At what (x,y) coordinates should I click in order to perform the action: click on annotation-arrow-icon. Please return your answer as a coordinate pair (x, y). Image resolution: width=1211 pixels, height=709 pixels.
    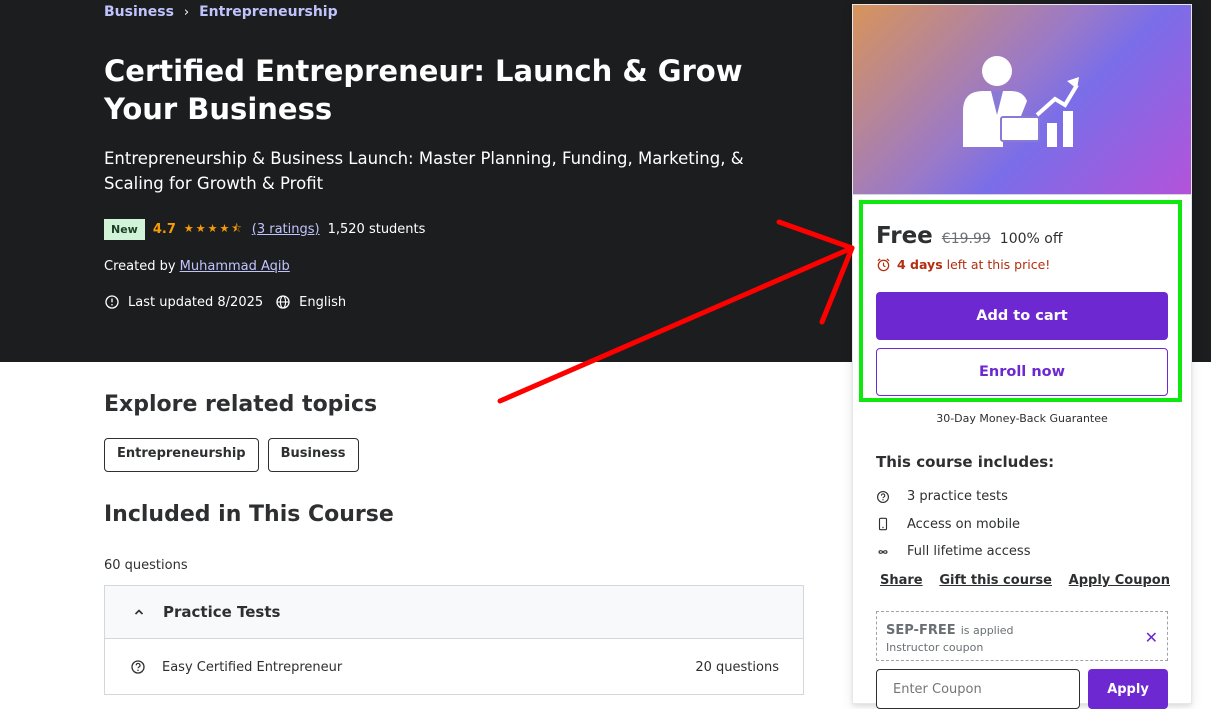
    Looking at the image, I should click on (676, 311).